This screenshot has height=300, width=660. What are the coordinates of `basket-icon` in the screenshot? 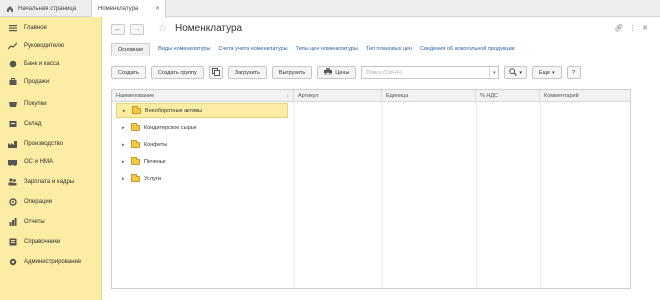 It's located at (12, 104).